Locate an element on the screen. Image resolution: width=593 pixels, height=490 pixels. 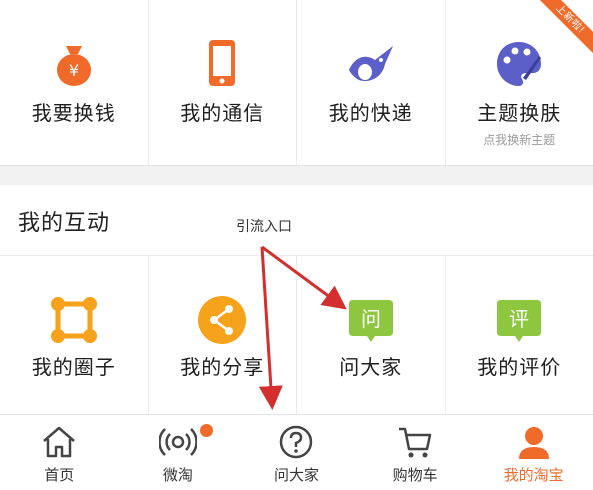
tab-home: 首页 is located at coordinates (59, 452).